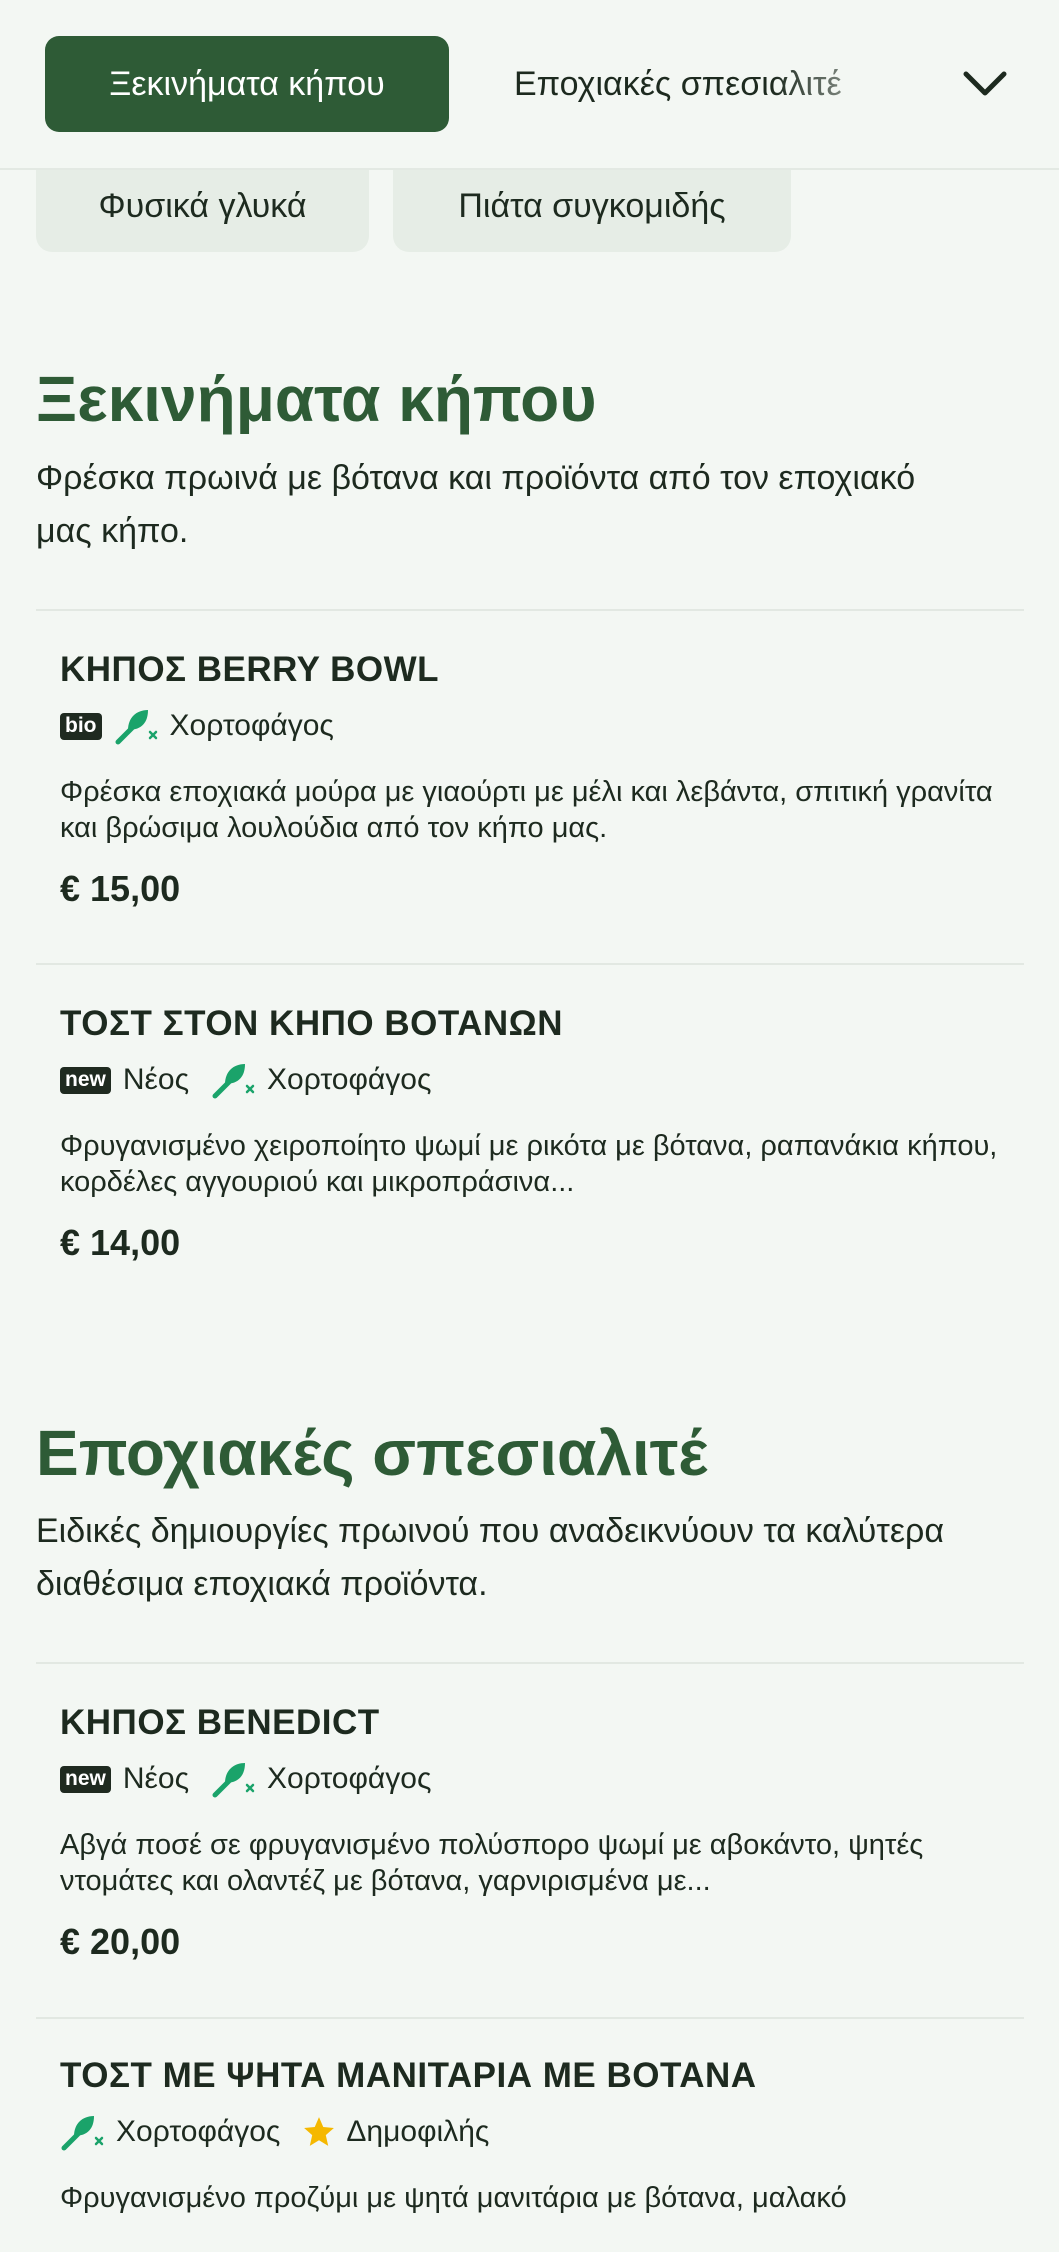 The width and height of the screenshot is (1059, 2252). Describe the element at coordinates (530, 2132) in the screenshot. I see `item-tags: Χορτοφάγος Δημοφιλής` at that location.